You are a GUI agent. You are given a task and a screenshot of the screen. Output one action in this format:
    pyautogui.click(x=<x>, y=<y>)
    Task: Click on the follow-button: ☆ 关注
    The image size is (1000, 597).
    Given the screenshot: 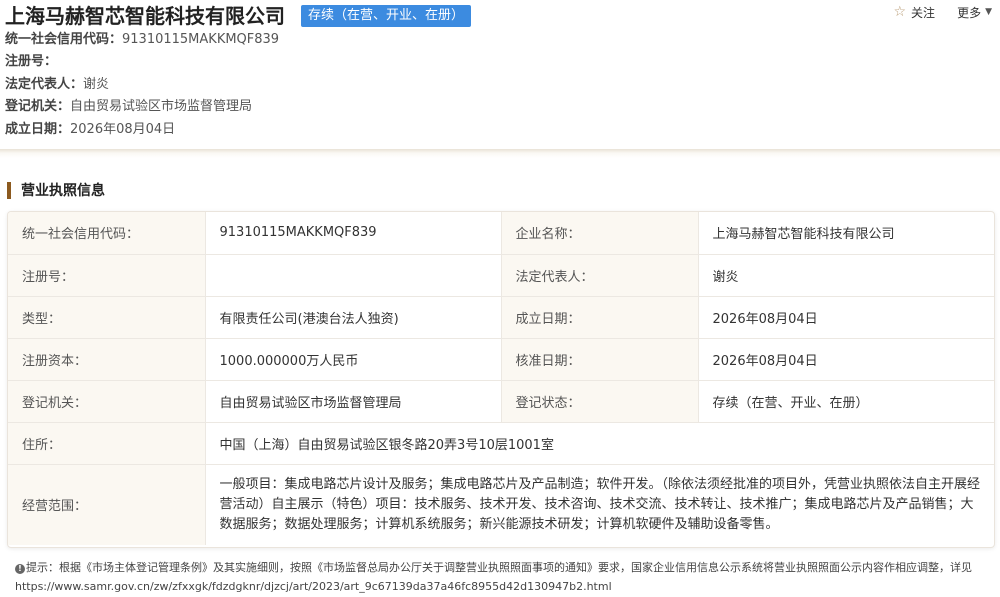 What is the action you would take?
    pyautogui.click(x=914, y=12)
    